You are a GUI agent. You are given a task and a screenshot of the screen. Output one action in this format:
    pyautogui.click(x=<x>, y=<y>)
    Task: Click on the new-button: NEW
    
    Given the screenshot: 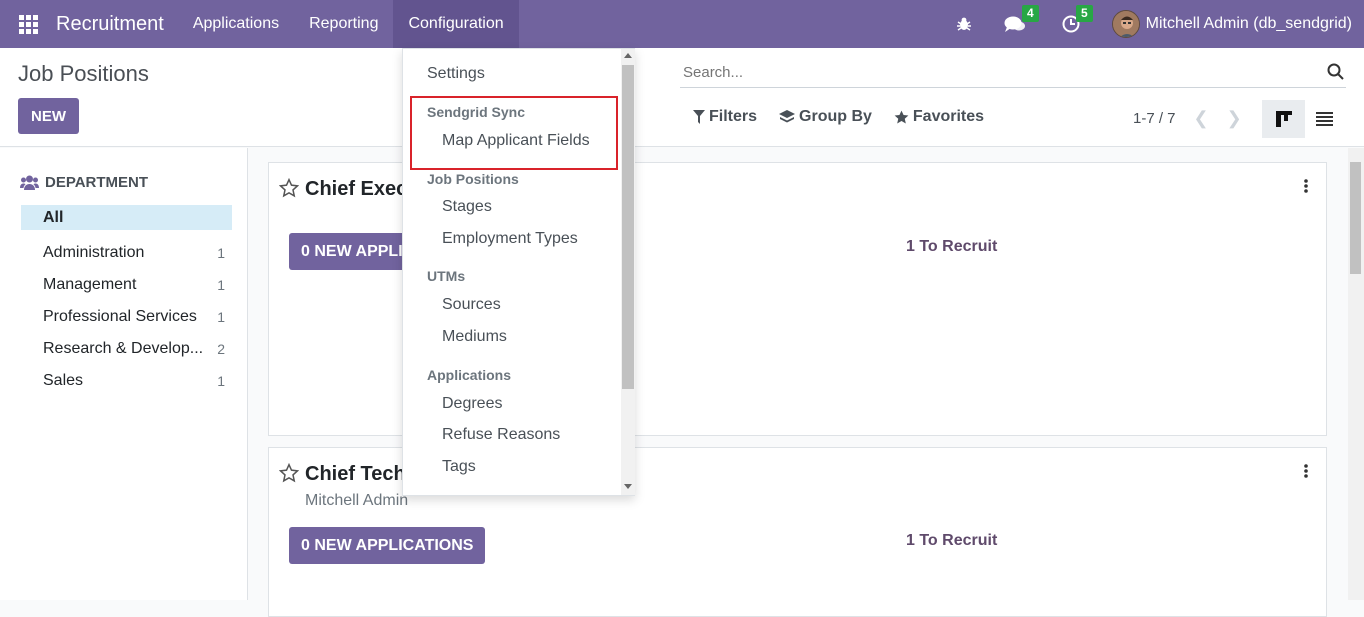 What is the action you would take?
    pyautogui.click(x=48, y=116)
    